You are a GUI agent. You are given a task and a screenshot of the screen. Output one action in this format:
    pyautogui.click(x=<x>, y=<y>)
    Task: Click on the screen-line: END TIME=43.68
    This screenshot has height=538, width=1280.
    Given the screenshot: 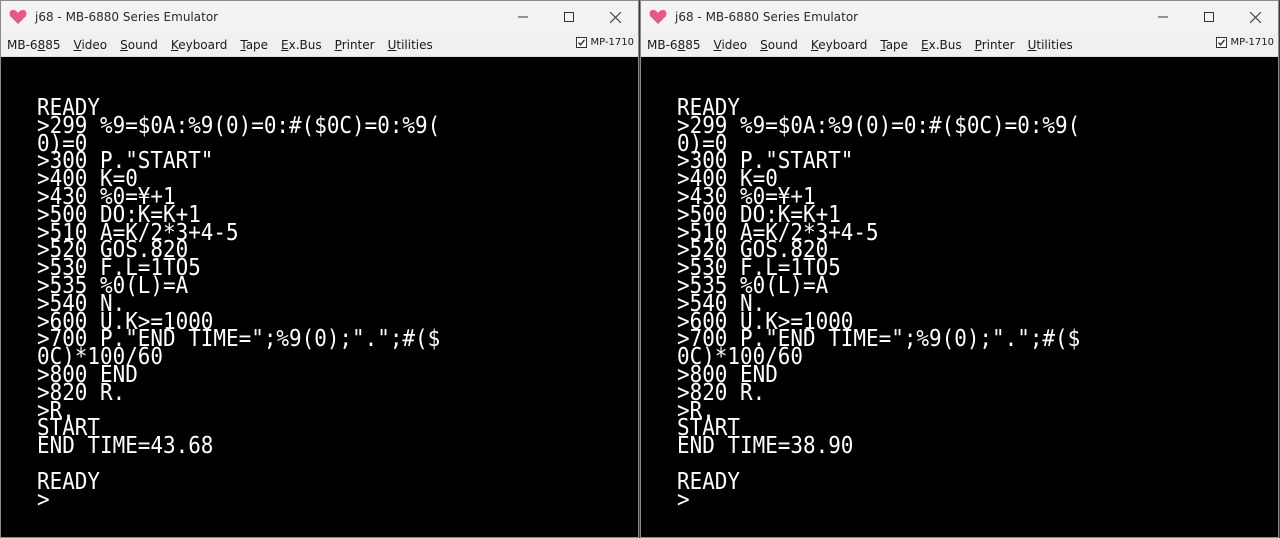 What is the action you would take?
    pyautogui.click(x=125, y=446)
    